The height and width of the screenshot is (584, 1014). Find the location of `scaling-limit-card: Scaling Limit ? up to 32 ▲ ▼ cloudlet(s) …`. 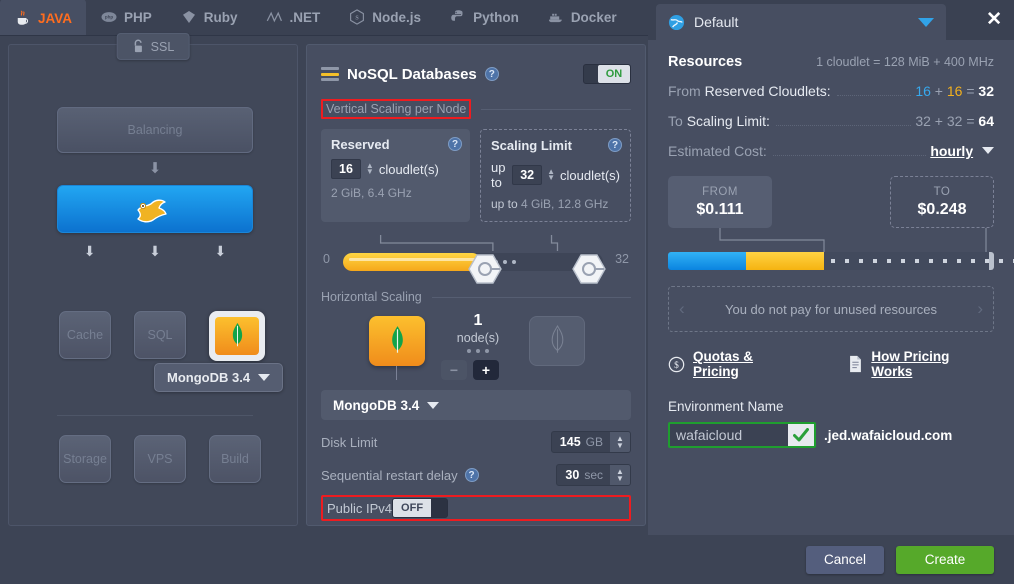

scaling-limit-card: Scaling Limit ? up to 32 ▲ ▼ cloudlet(s) … is located at coordinates (555, 175).